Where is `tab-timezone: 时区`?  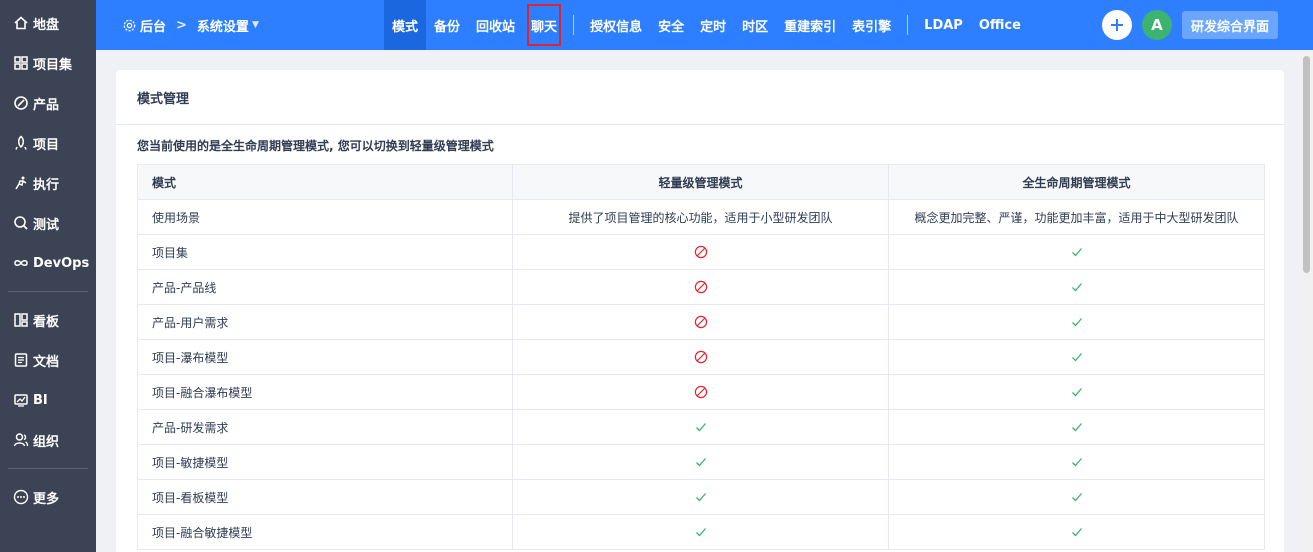 tab-timezone: 时区 is located at coordinates (755, 25).